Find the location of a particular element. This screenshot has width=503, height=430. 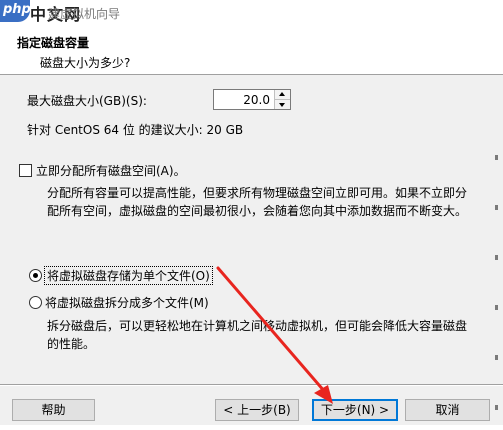

next-button: 下一步(N) > is located at coordinates (355, 410).